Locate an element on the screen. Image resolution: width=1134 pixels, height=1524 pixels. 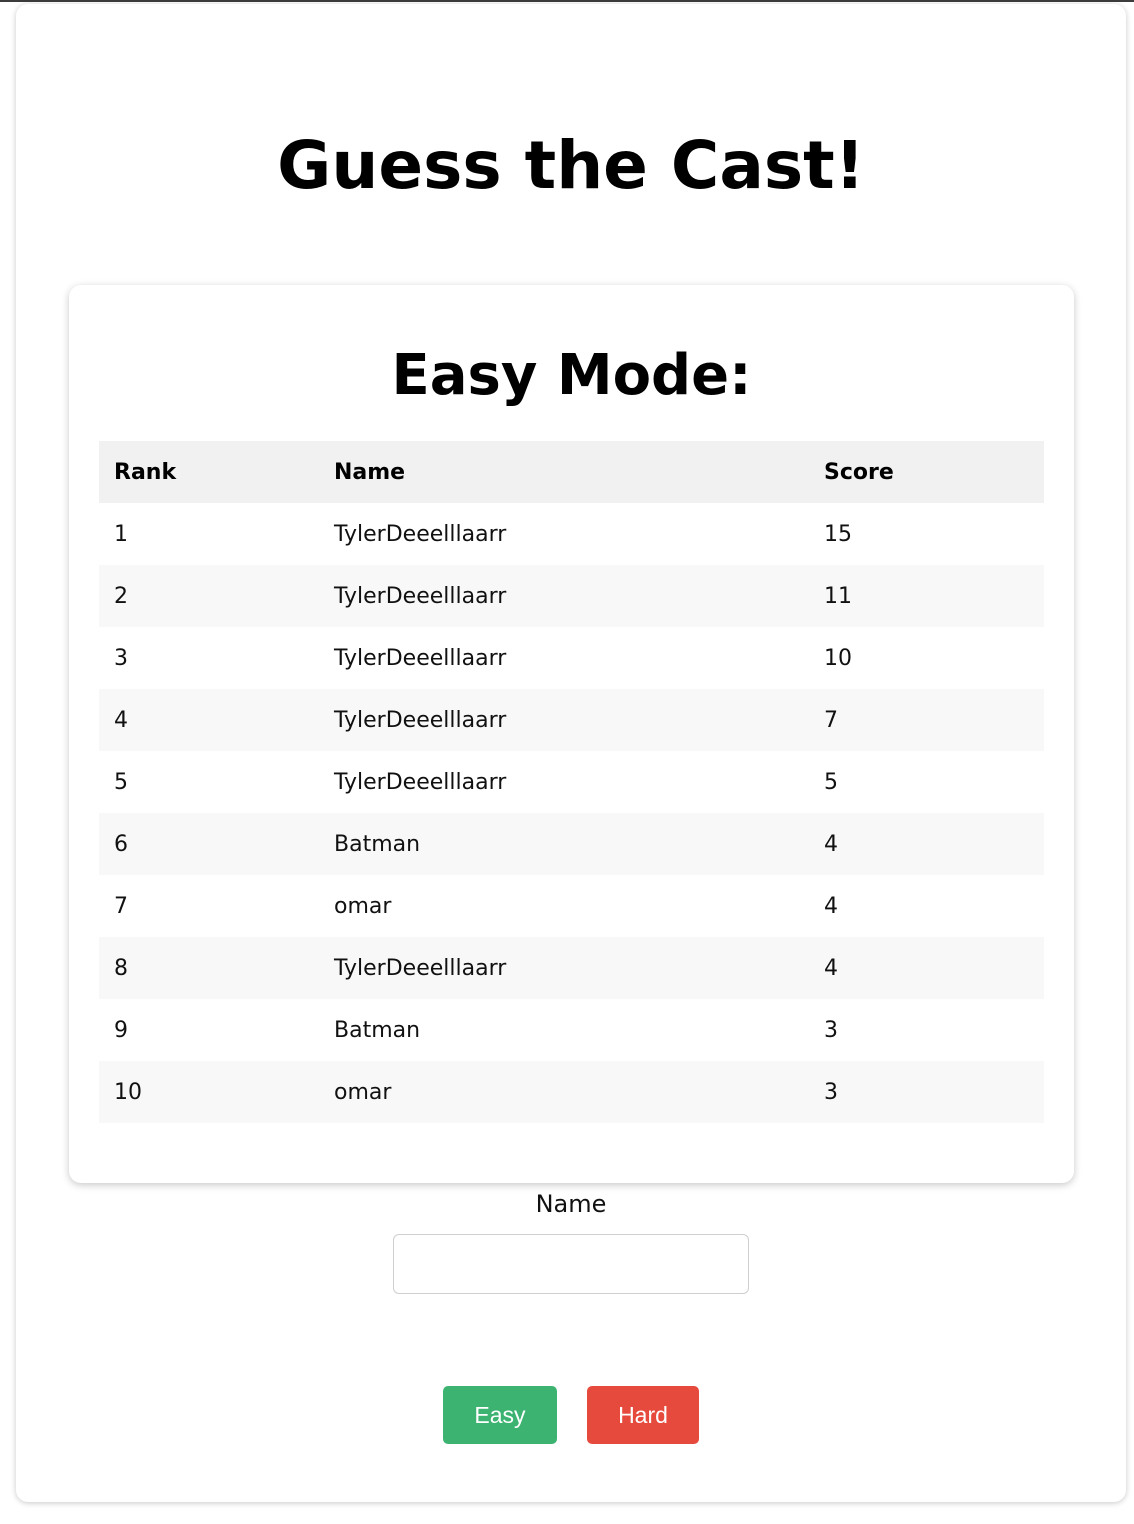
rank-cell: 1 is located at coordinates (121, 534).